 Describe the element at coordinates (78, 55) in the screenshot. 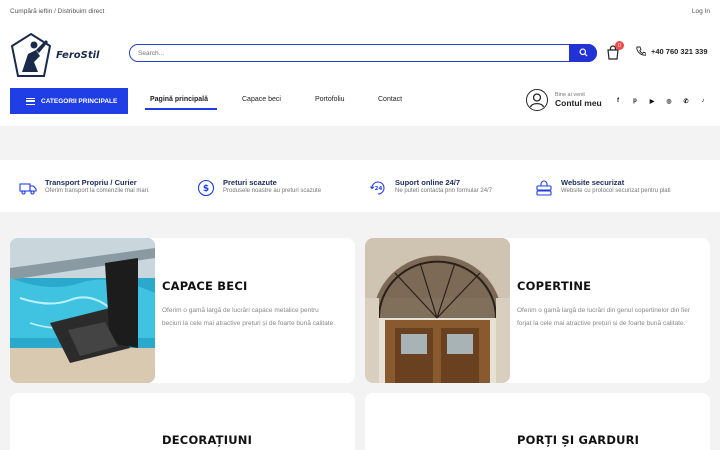

I see `logo-text: FeroStil` at that location.